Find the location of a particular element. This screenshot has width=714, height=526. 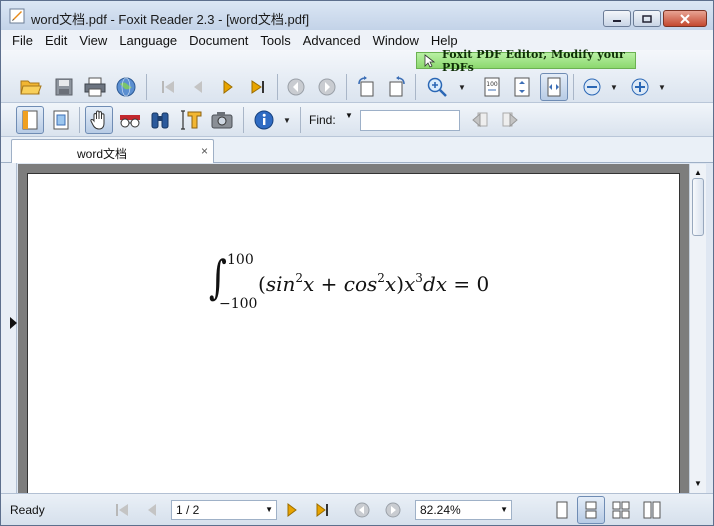

status-go-back-button is located at coordinates (362, 510).